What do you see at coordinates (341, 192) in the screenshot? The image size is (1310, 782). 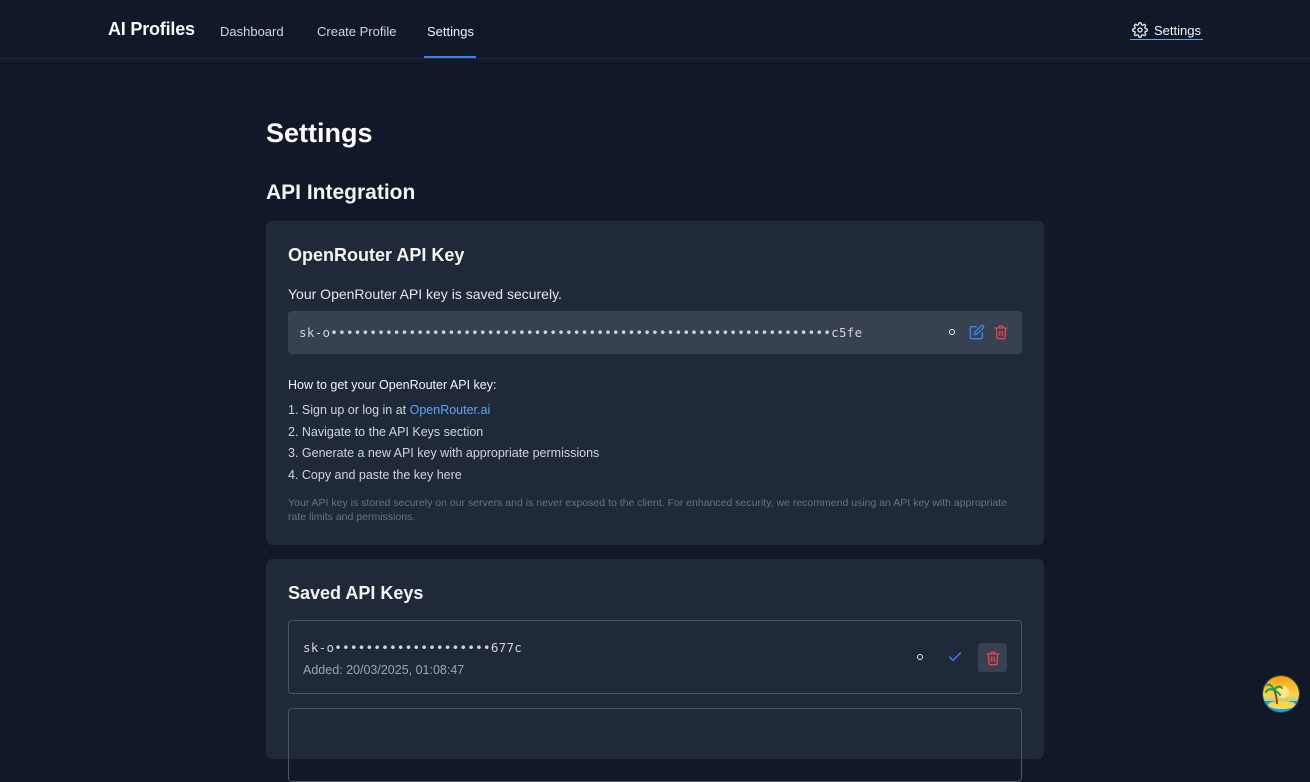 I see `section-title: API Integration` at bounding box center [341, 192].